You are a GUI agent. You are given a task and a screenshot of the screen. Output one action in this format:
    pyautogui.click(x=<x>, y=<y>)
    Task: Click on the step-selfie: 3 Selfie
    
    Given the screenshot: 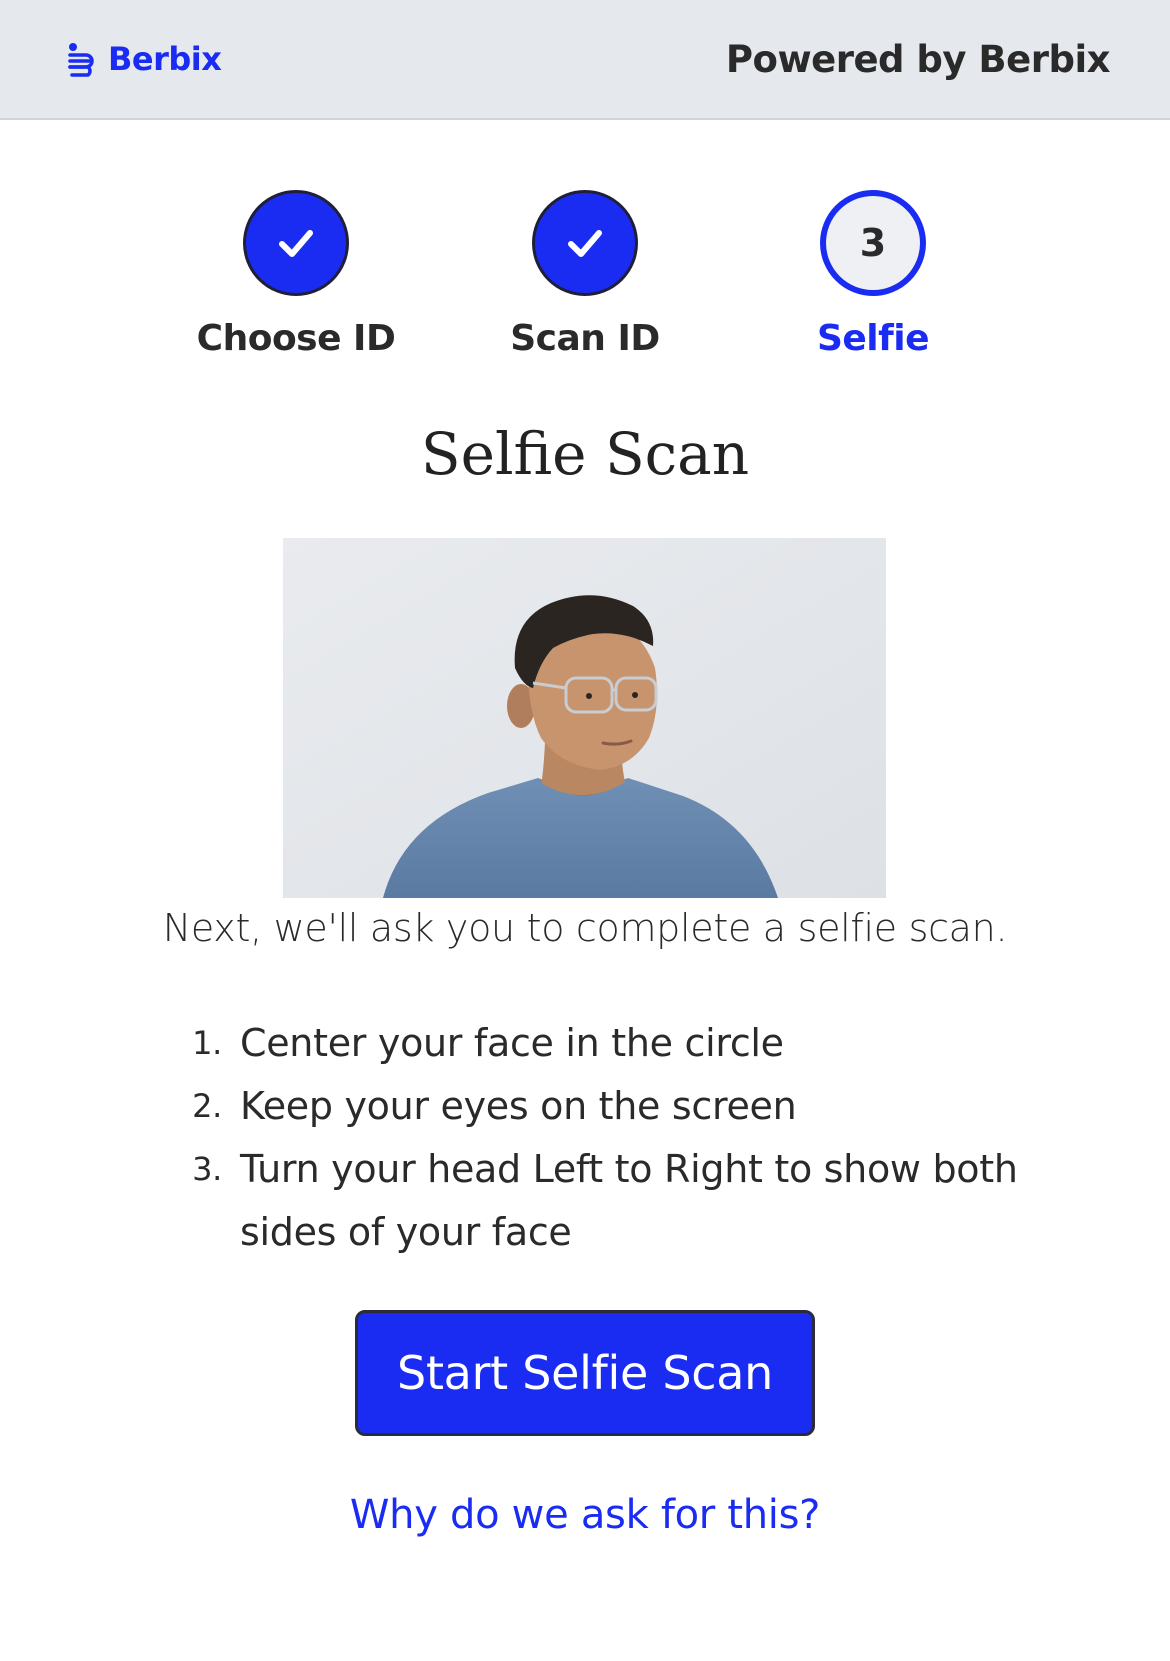 What is the action you would take?
    pyautogui.click(x=873, y=274)
    